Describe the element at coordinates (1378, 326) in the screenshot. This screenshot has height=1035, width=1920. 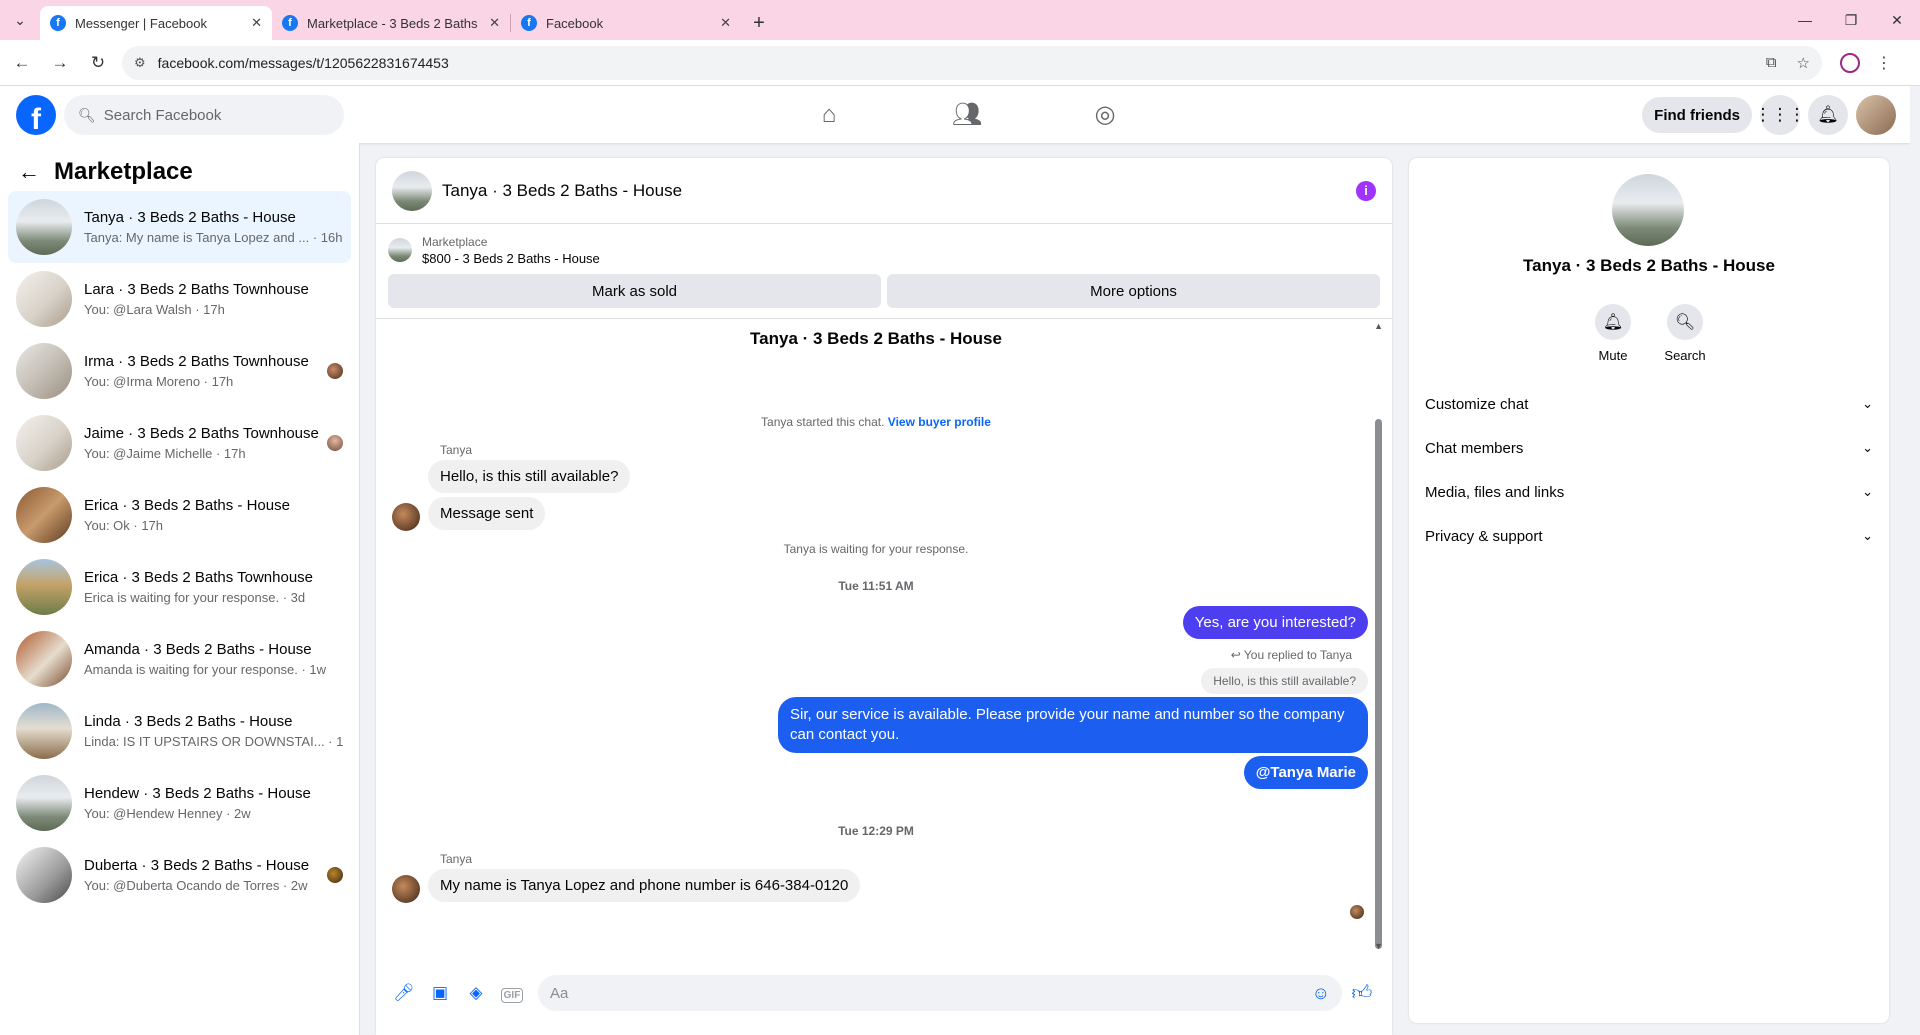
I see `scroll-up-icon: ▲` at that location.